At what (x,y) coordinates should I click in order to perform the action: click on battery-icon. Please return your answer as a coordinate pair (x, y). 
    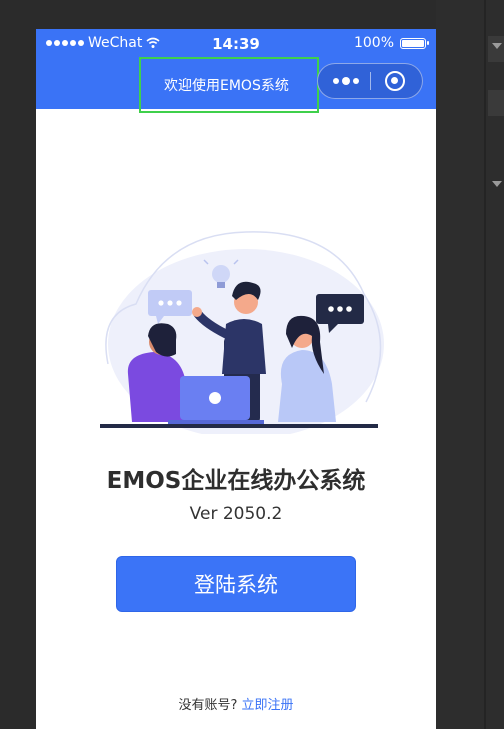
    Looking at the image, I should click on (414, 43).